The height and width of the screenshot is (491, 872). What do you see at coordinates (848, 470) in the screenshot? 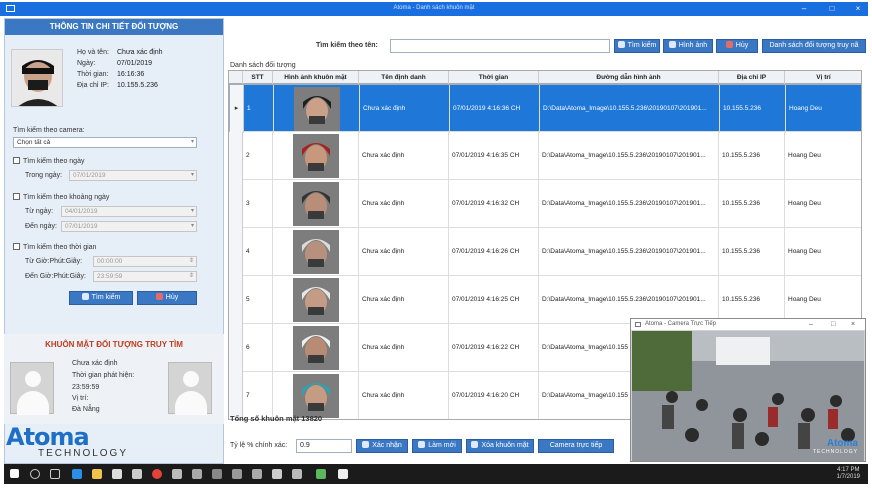
I see `clock-time: 4:17 PM` at bounding box center [848, 470].